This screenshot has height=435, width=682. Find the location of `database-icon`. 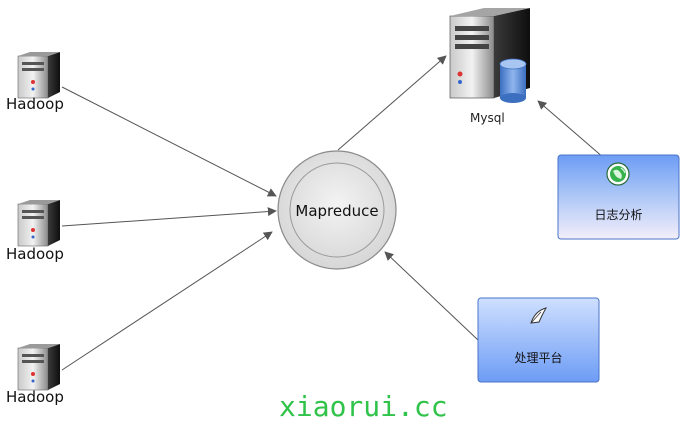

database-icon is located at coordinates (513, 80).